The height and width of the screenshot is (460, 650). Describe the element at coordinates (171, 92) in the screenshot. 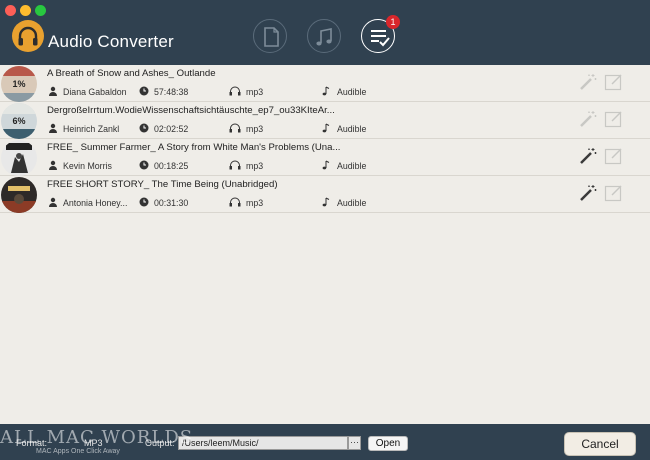

I see `book-duration: 57:48:38` at that location.